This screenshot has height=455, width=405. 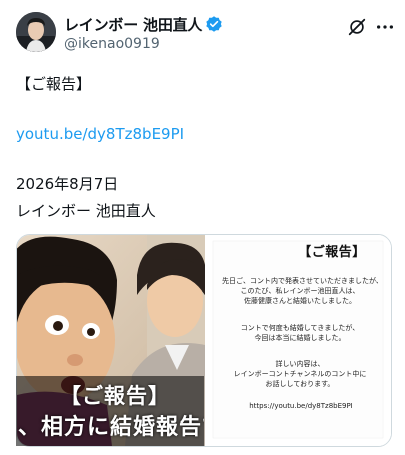 I want to click on author-names: レインボー 池田直人 @ikenao0919, so click(x=143, y=33).